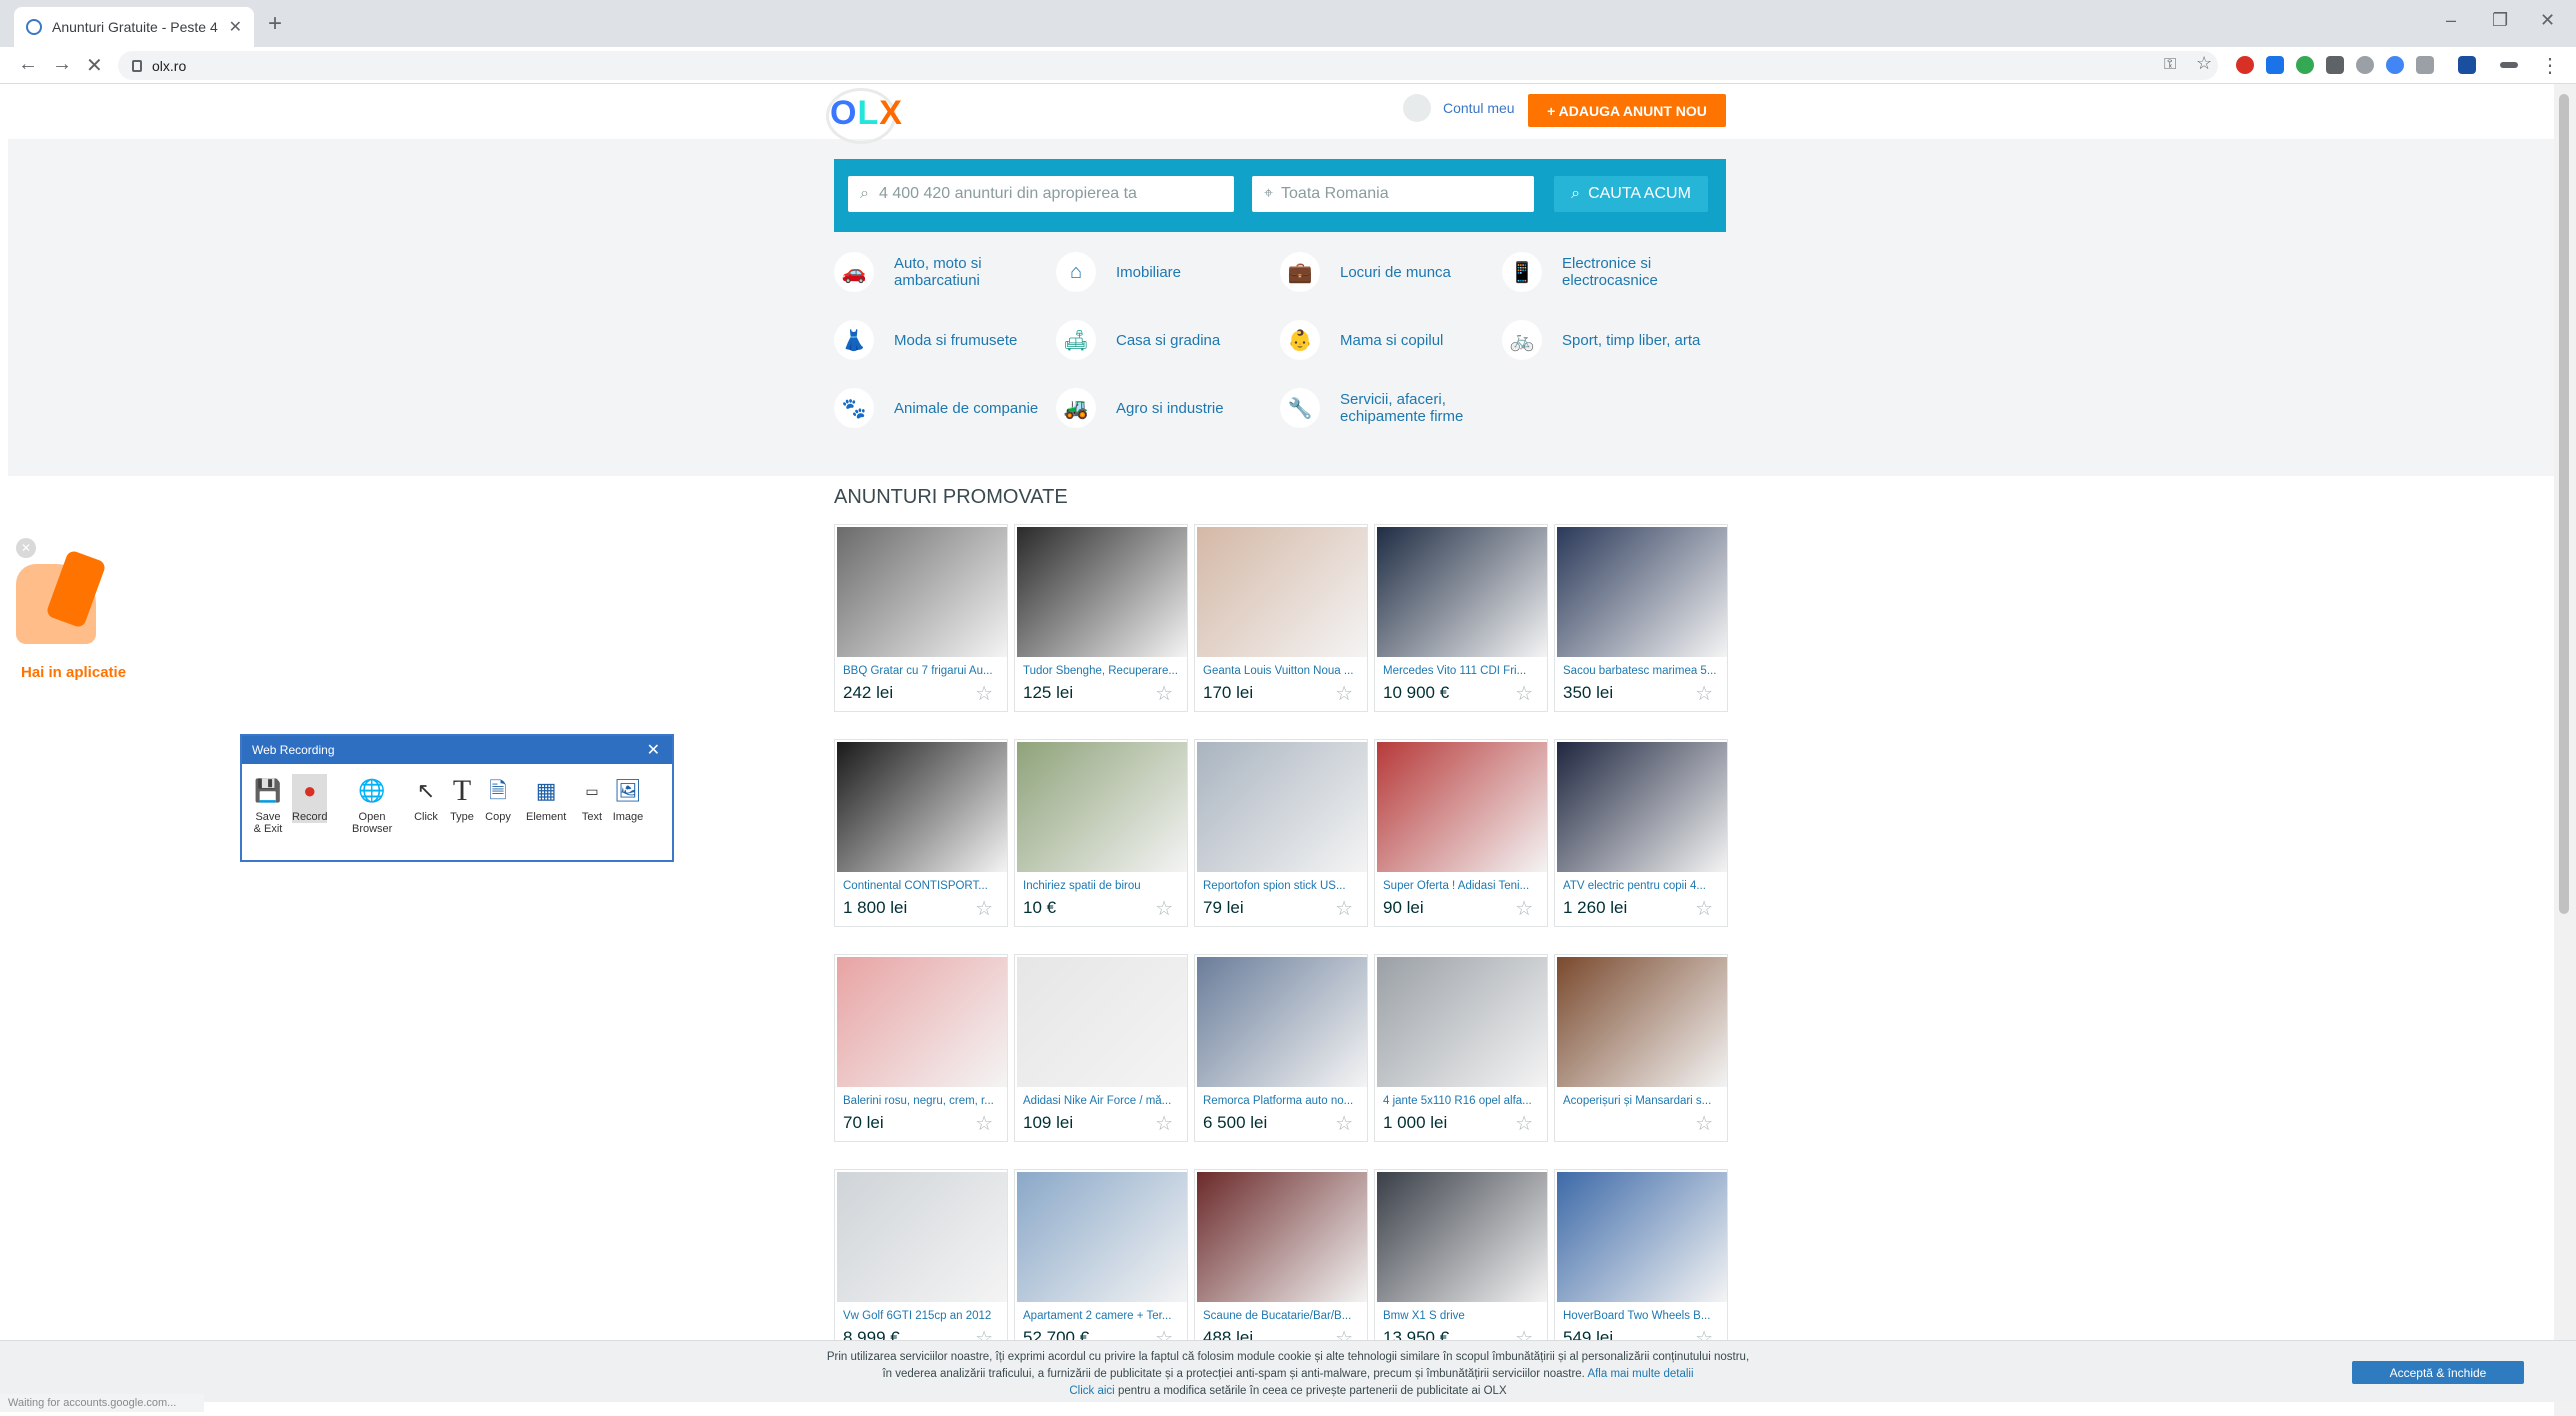  What do you see at coordinates (1390, 408) in the screenshot?
I see `category-services: 🔧 Servicii, afaceri, echipamente firme` at bounding box center [1390, 408].